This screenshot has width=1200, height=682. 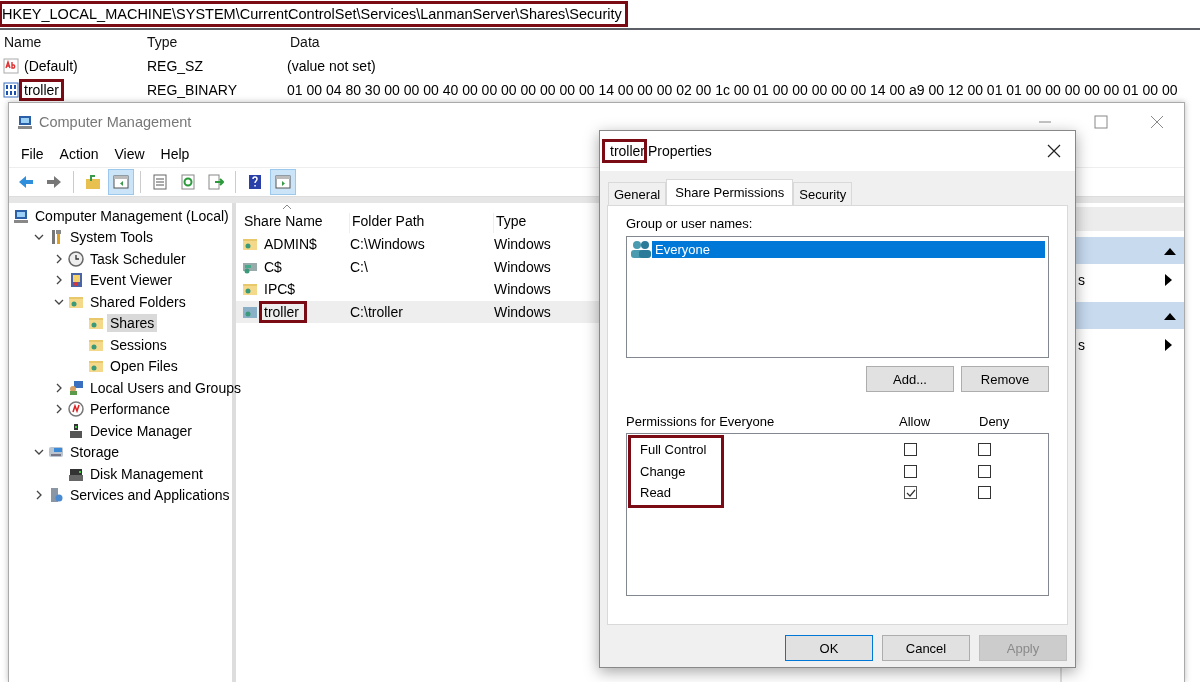 What do you see at coordinates (387, 244) in the screenshot?
I see `folder-path: C:\Windows` at bounding box center [387, 244].